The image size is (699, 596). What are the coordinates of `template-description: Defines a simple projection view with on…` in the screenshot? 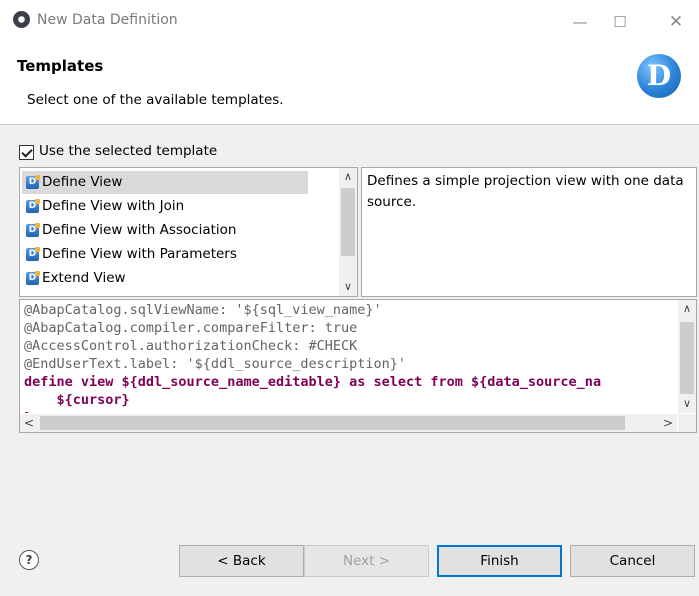 It's located at (525, 191).